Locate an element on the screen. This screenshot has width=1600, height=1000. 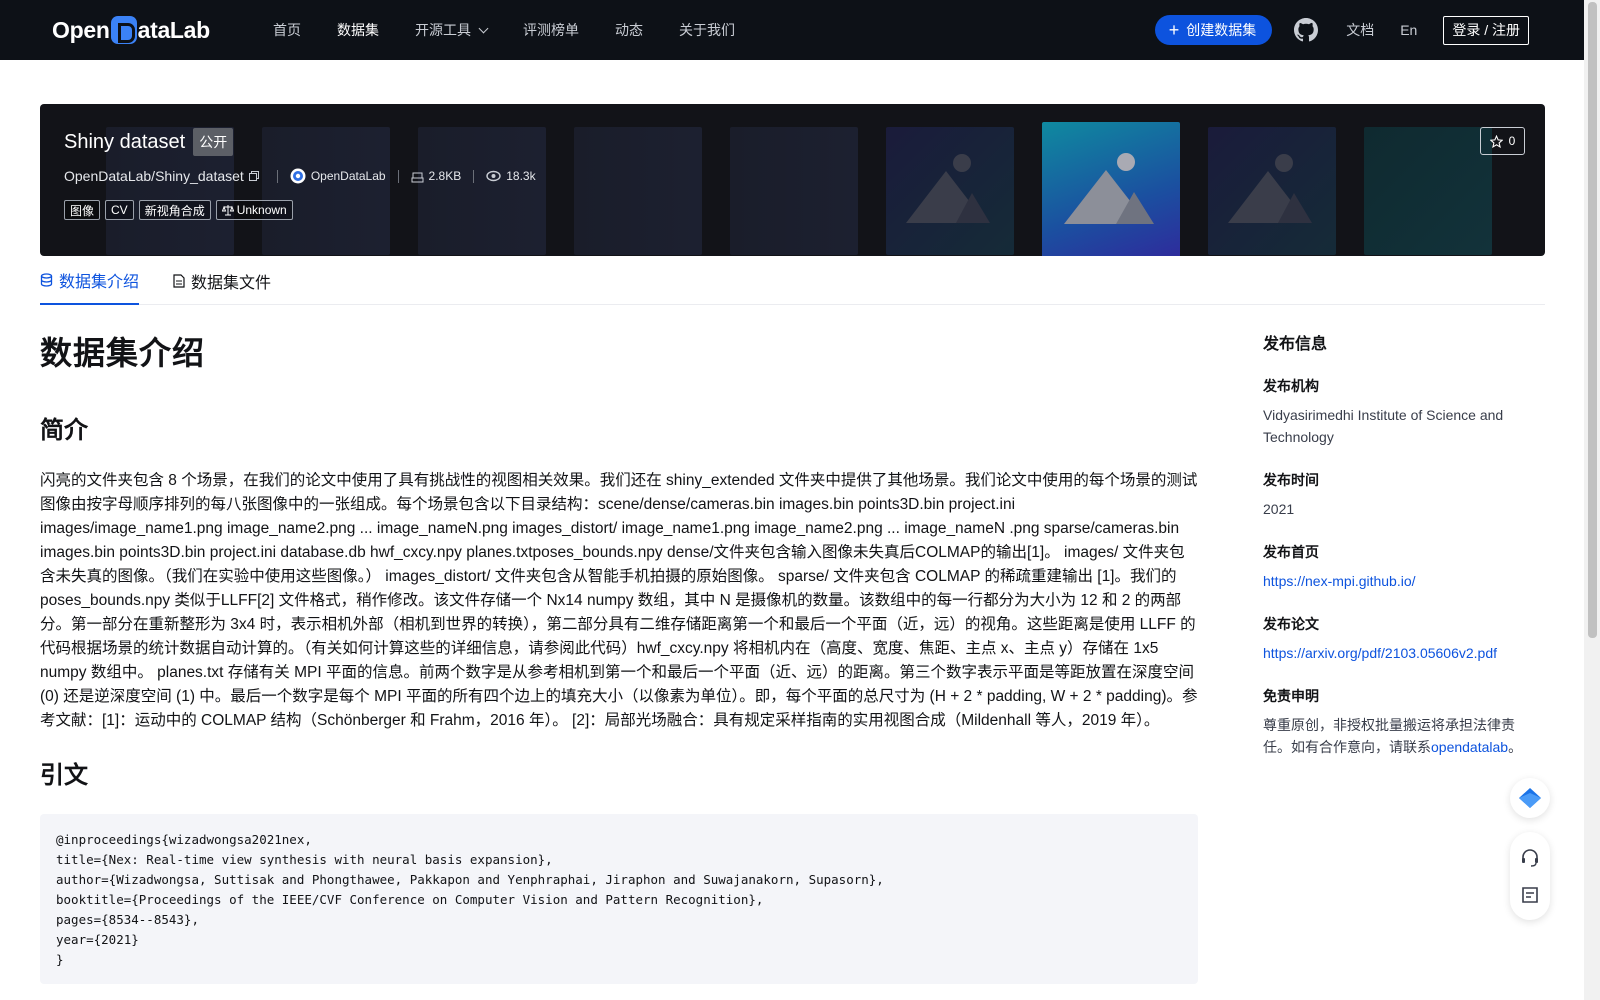
diamond-logo-icon is located at coordinates (1530, 798).